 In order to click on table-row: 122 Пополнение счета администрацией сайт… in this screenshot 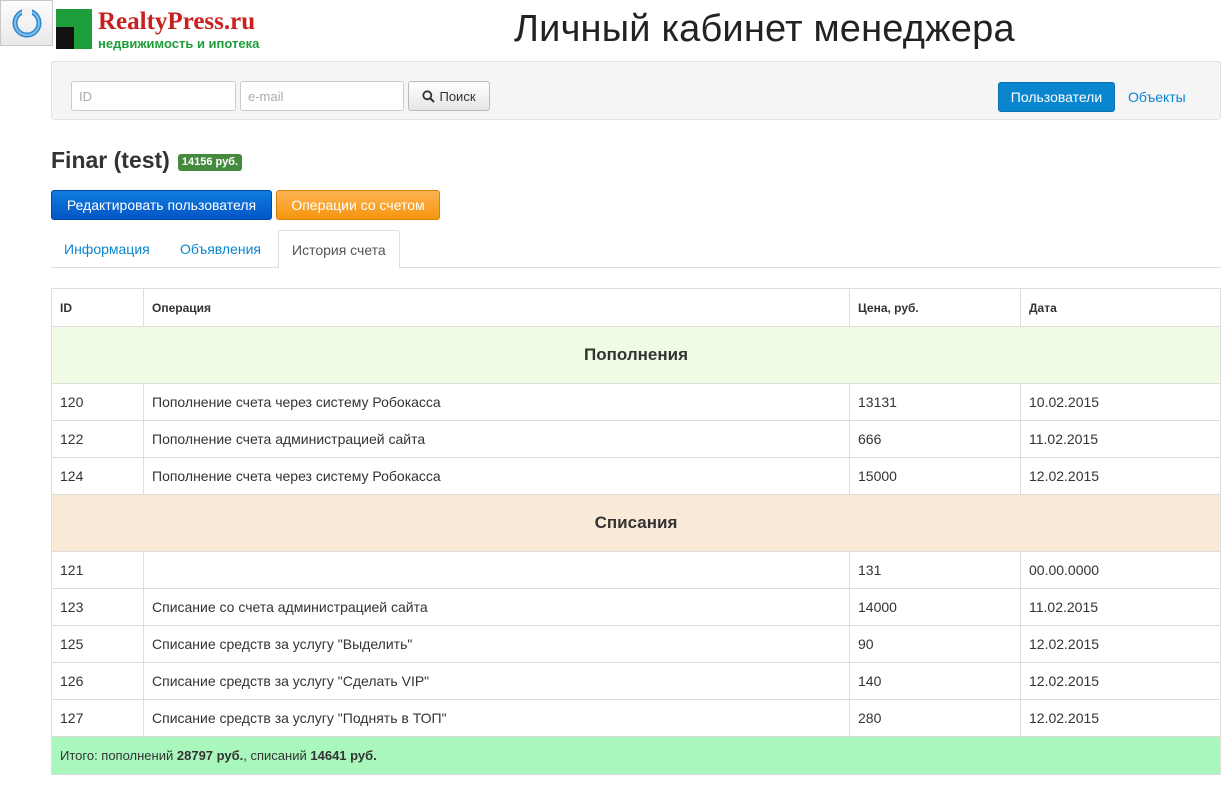, I will do `click(636, 439)`.